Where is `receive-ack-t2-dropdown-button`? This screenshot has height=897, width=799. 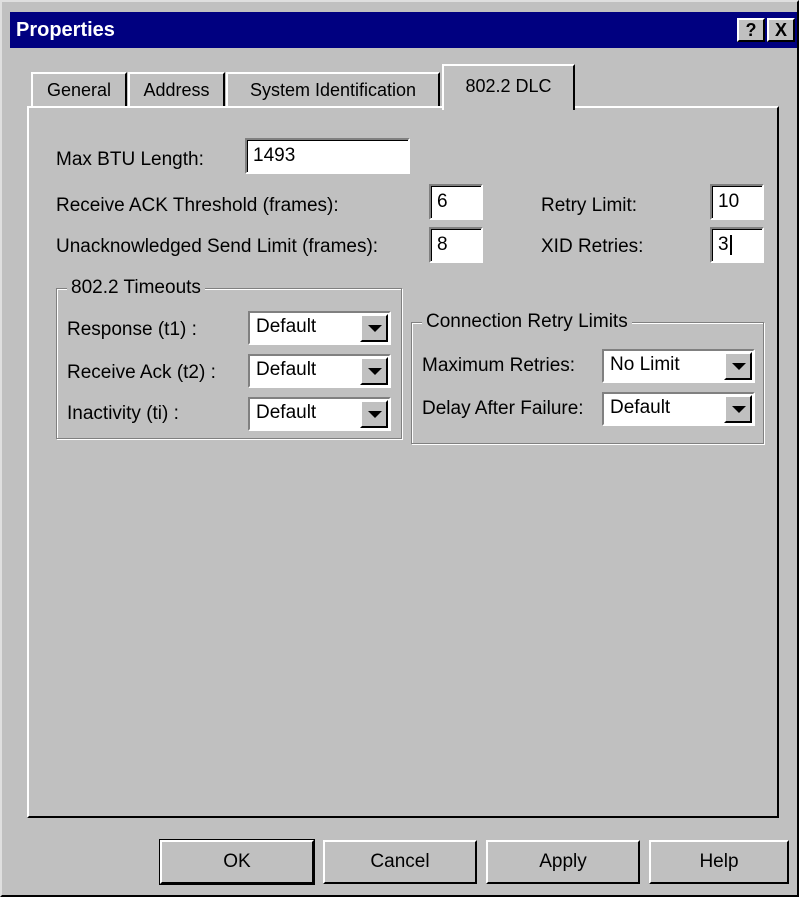
receive-ack-t2-dropdown-button is located at coordinates (374, 371).